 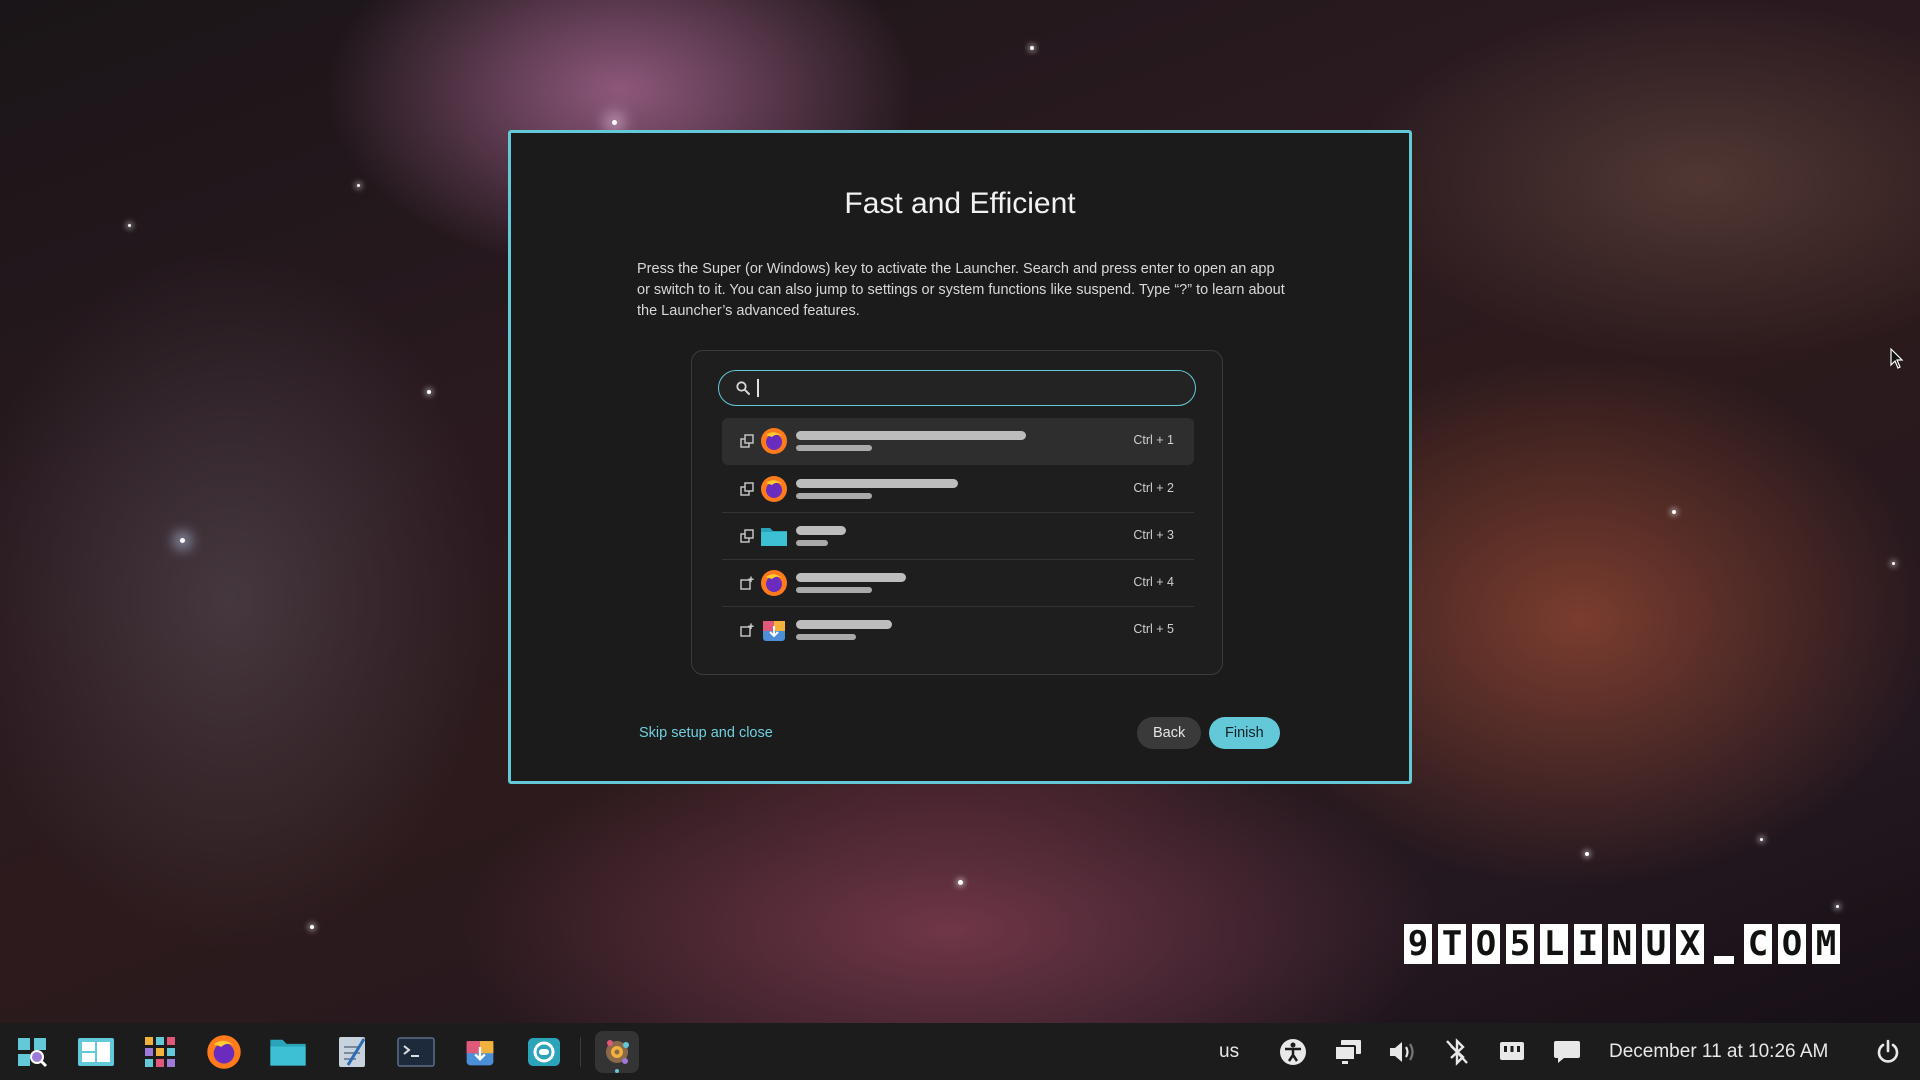 I want to click on search-icon, so click(x=743, y=388).